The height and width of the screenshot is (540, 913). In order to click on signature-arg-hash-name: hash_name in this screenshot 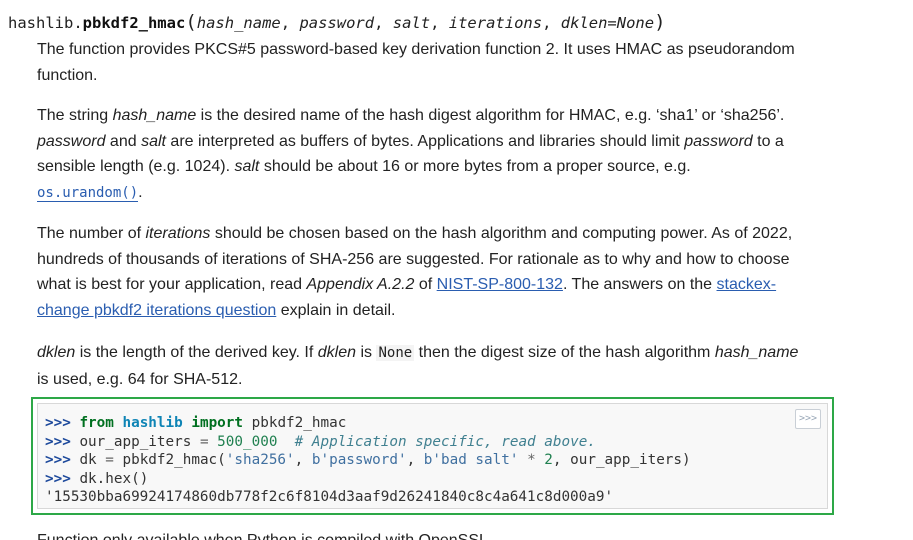, I will do `click(238, 23)`.